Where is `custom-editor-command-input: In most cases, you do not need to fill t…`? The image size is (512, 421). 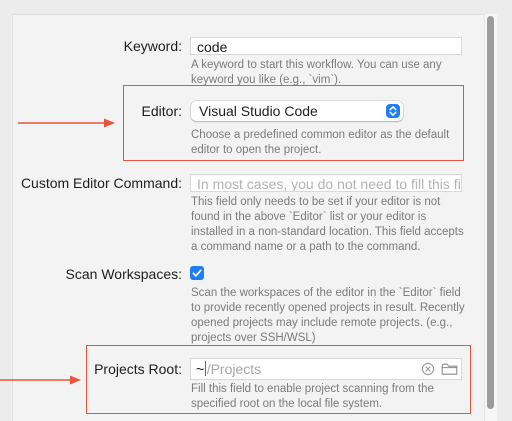
custom-editor-command-input: In most cases, you do not need to fill t… is located at coordinates (326, 183).